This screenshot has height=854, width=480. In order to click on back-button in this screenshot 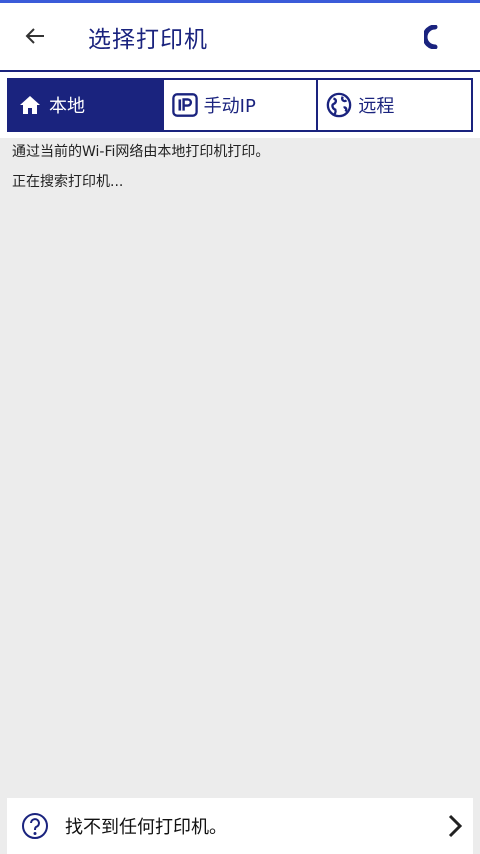, I will do `click(35, 36)`.